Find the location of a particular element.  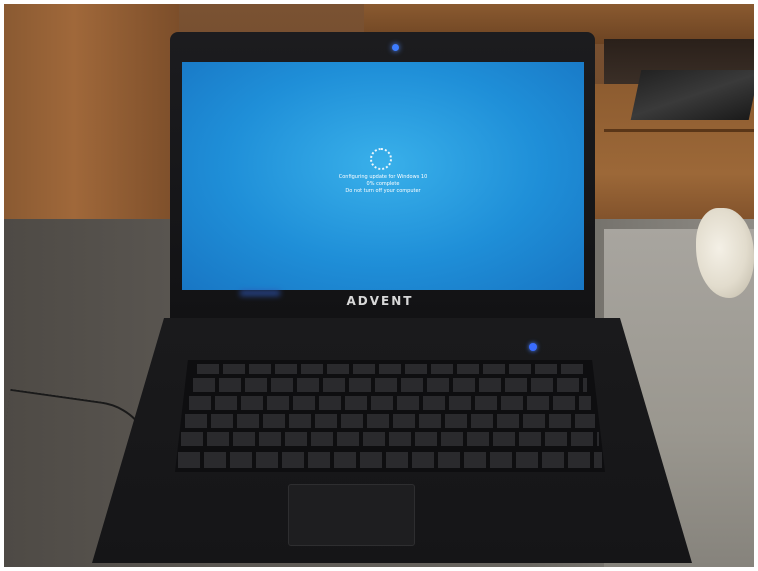

loading-spinner-icon is located at coordinates (381, 159).